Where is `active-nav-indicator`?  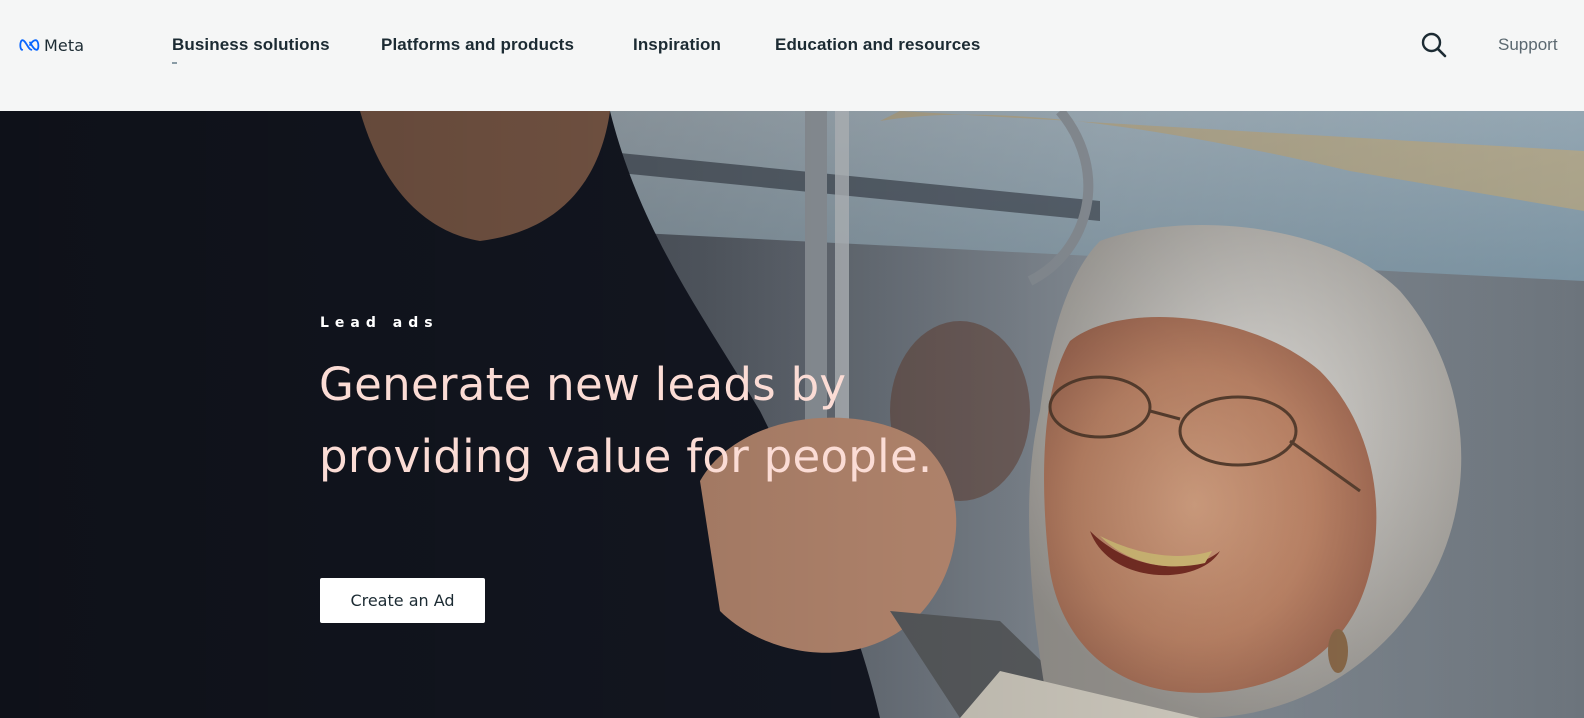
active-nav-indicator is located at coordinates (174, 63).